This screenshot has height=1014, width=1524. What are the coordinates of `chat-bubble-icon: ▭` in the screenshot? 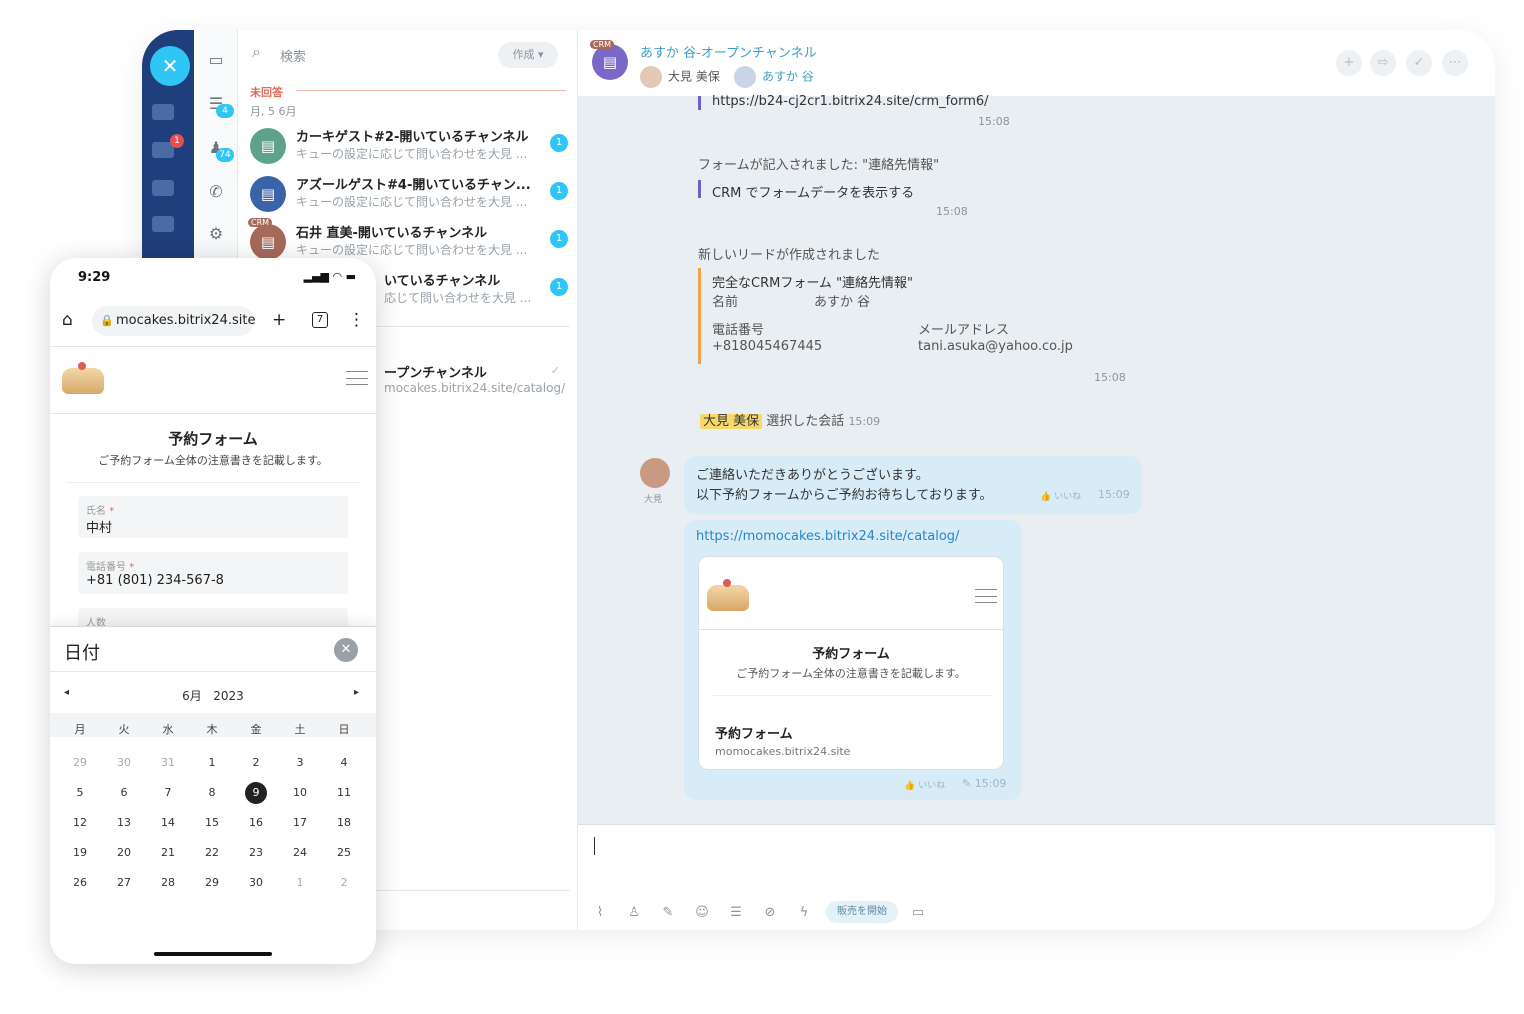 It's located at (216, 60).